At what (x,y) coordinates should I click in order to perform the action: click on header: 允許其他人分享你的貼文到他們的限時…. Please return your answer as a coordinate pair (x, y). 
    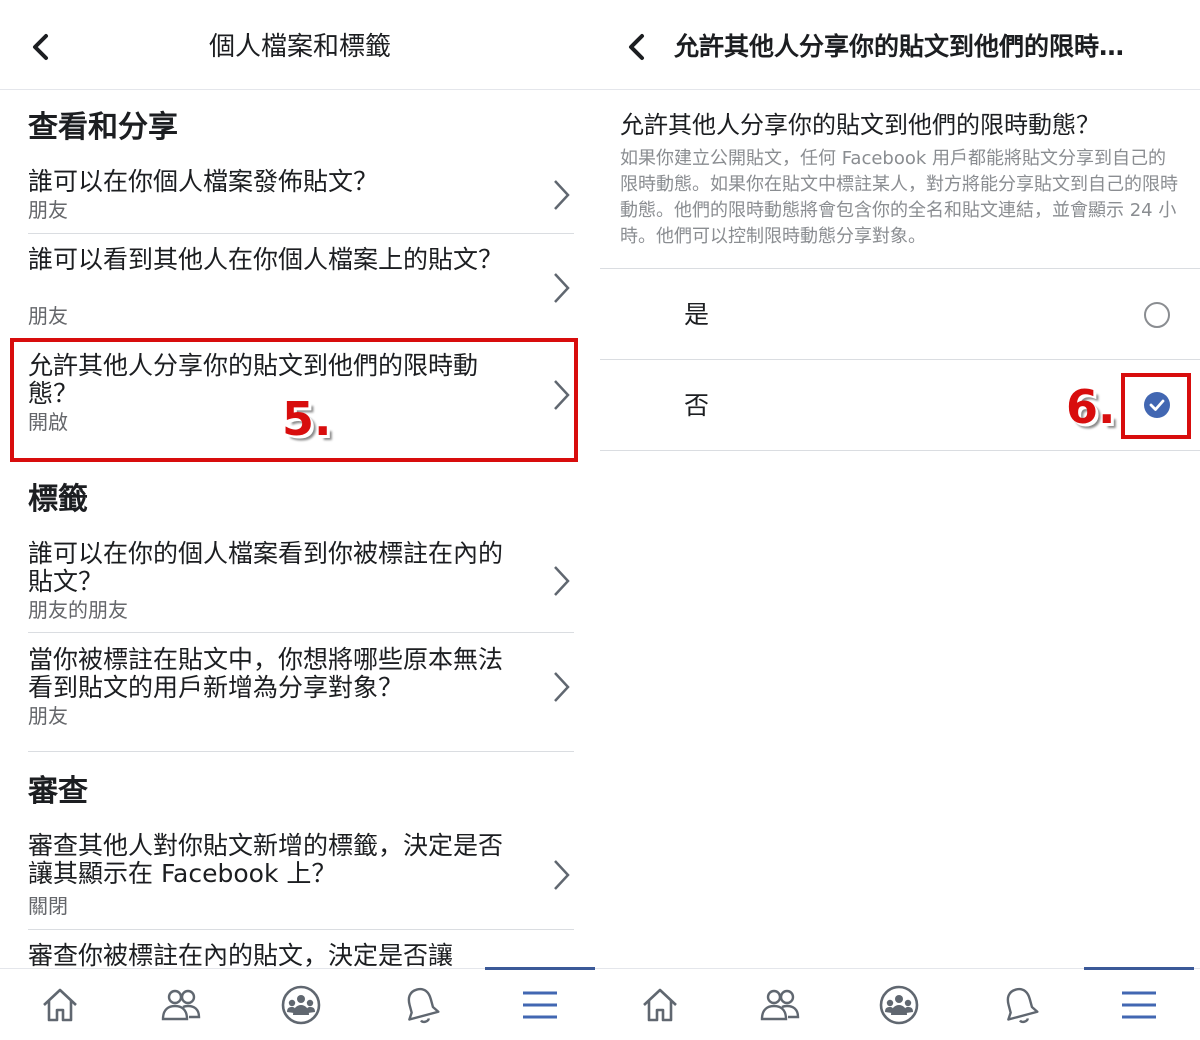
    Looking at the image, I should click on (900, 45).